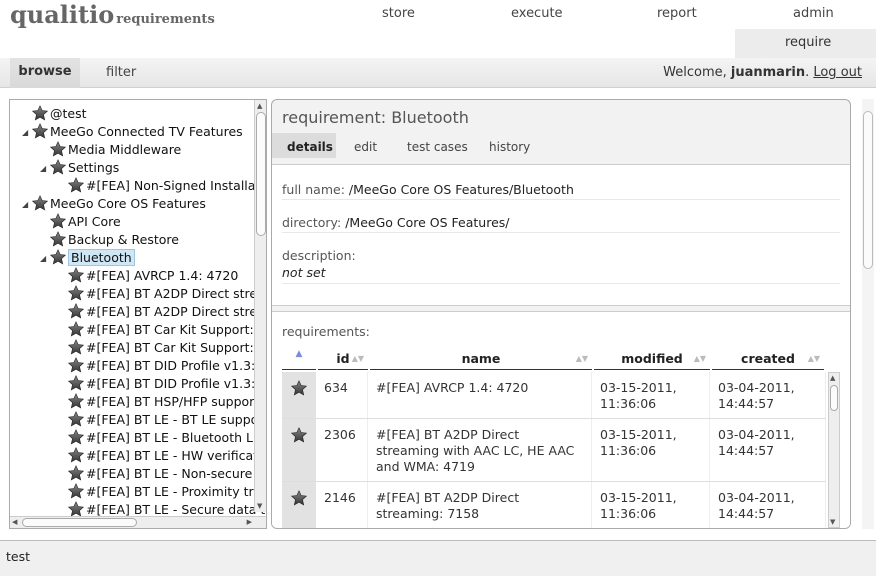 Image resolution: width=876 pixels, height=576 pixels. I want to click on star-cell, so click(299, 450).